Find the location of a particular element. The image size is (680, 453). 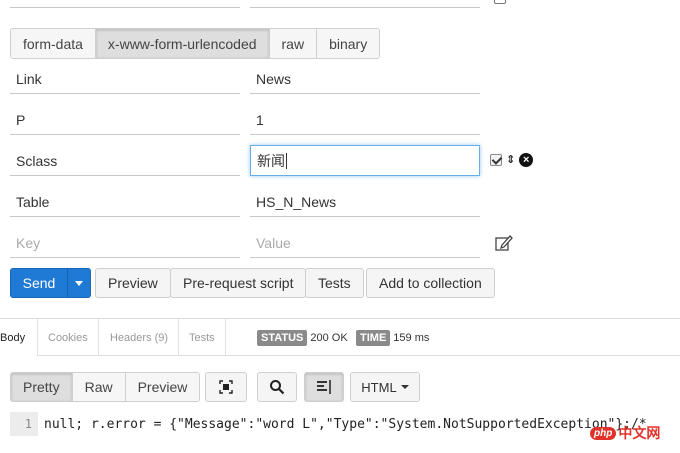

prev-key-field is located at coordinates (125, 4).